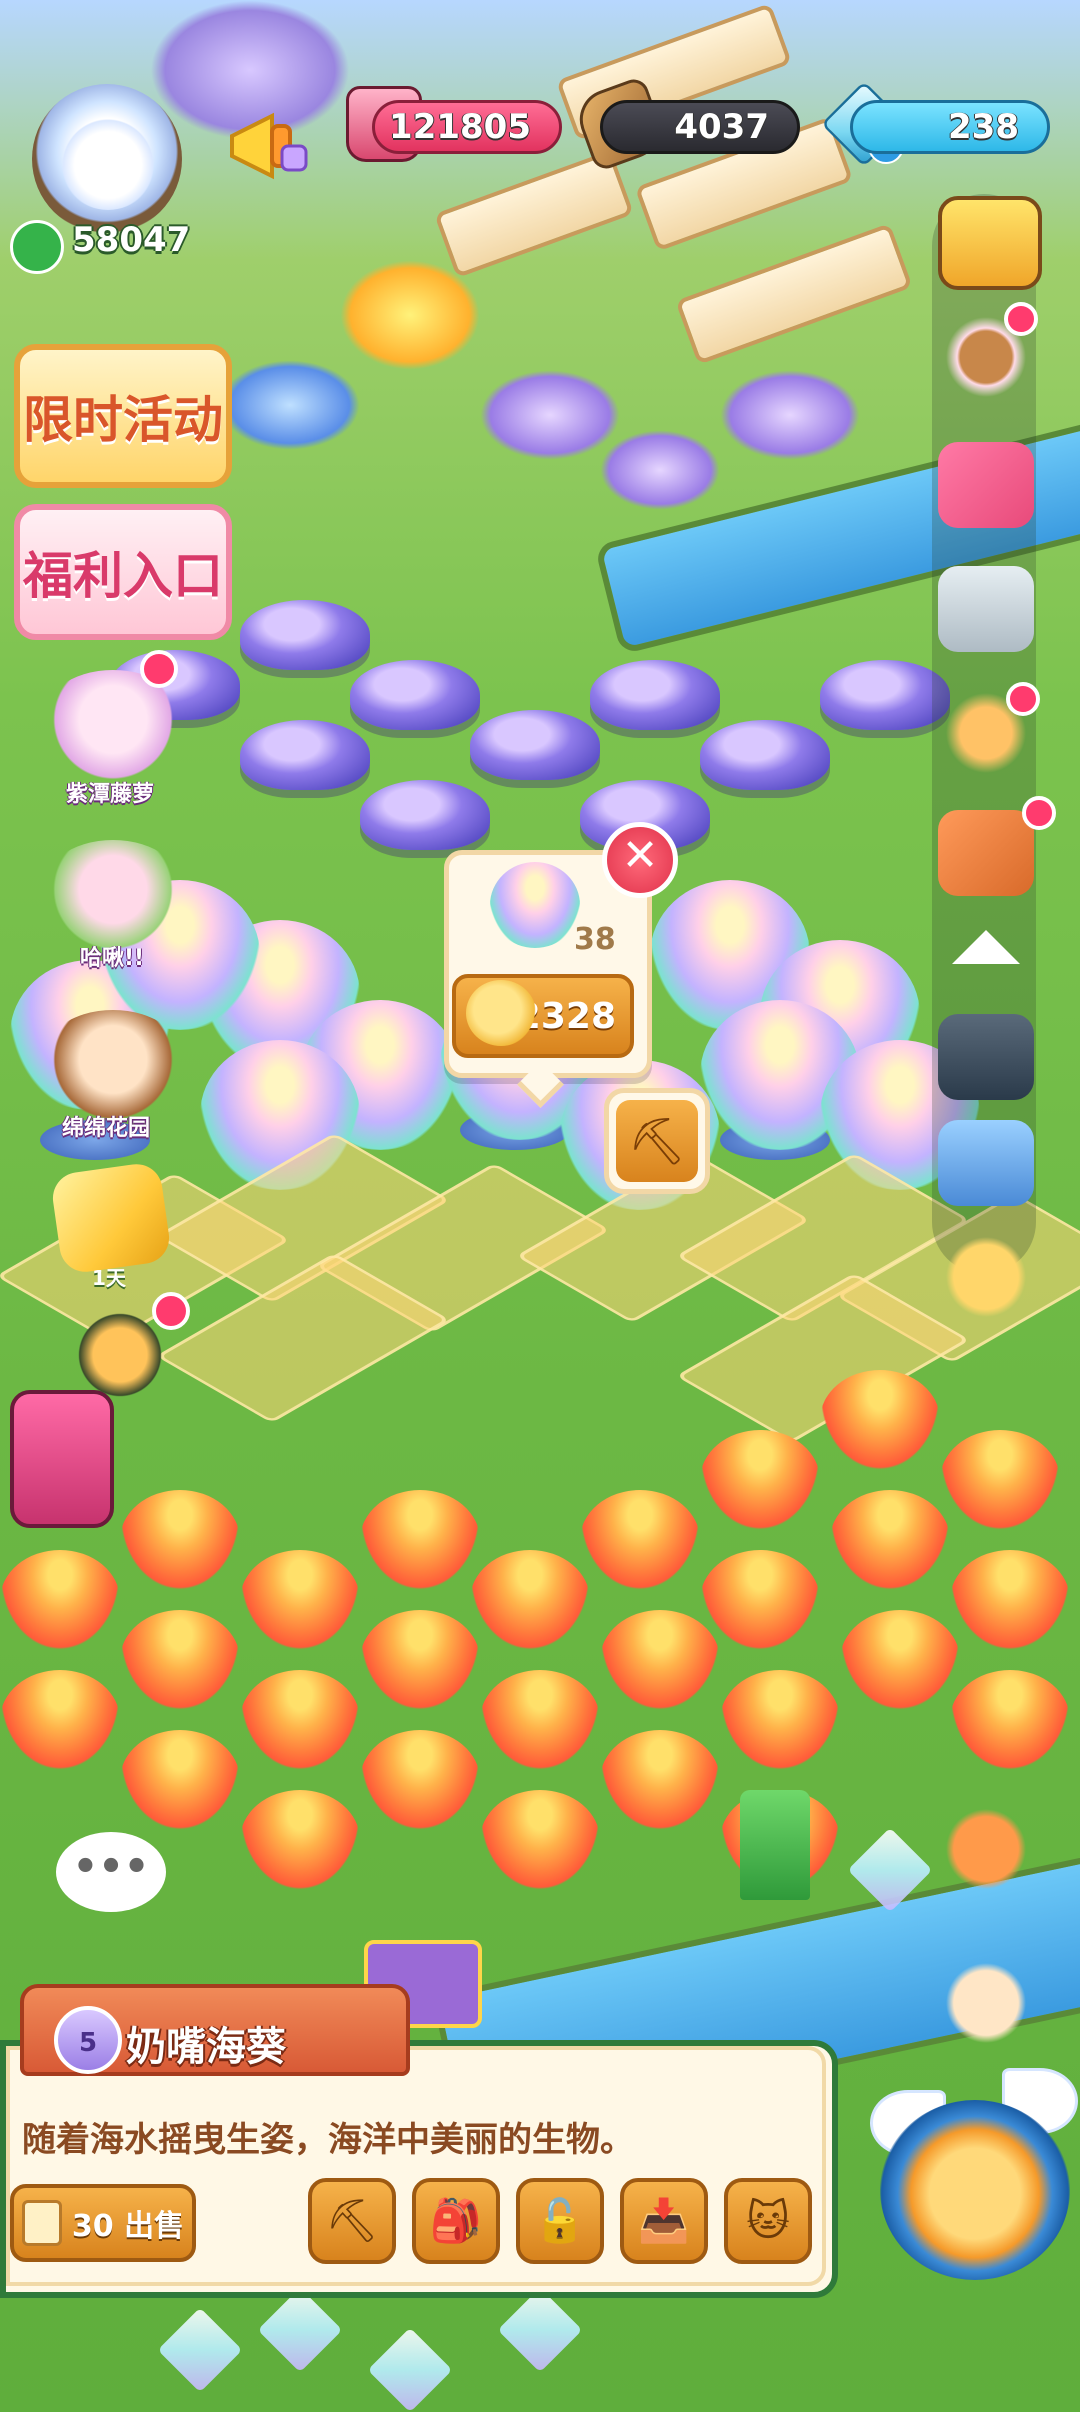 The height and width of the screenshot is (2412, 1080). What do you see at coordinates (111, 1872) in the screenshot?
I see `chat-bubble-button: •••` at bounding box center [111, 1872].